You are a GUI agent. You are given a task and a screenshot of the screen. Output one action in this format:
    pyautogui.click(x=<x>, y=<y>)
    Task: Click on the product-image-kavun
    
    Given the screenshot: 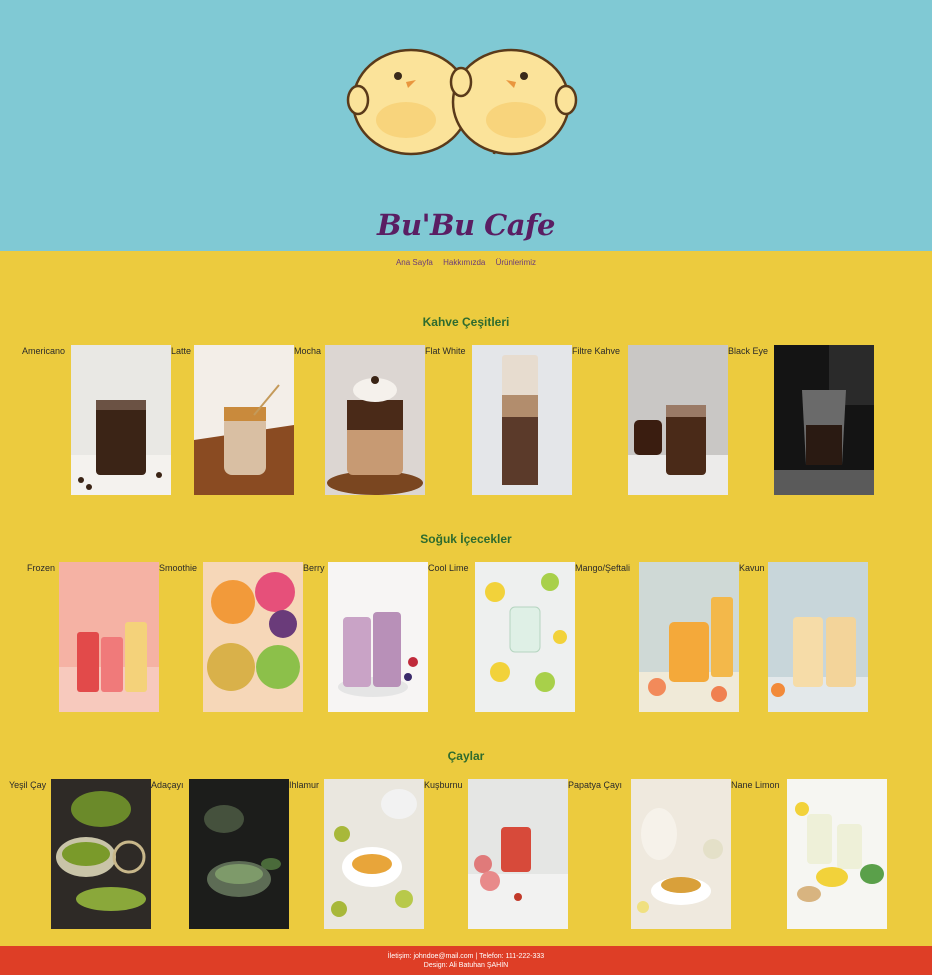 What is the action you would take?
    pyautogui.click(x=818, y=637)
    